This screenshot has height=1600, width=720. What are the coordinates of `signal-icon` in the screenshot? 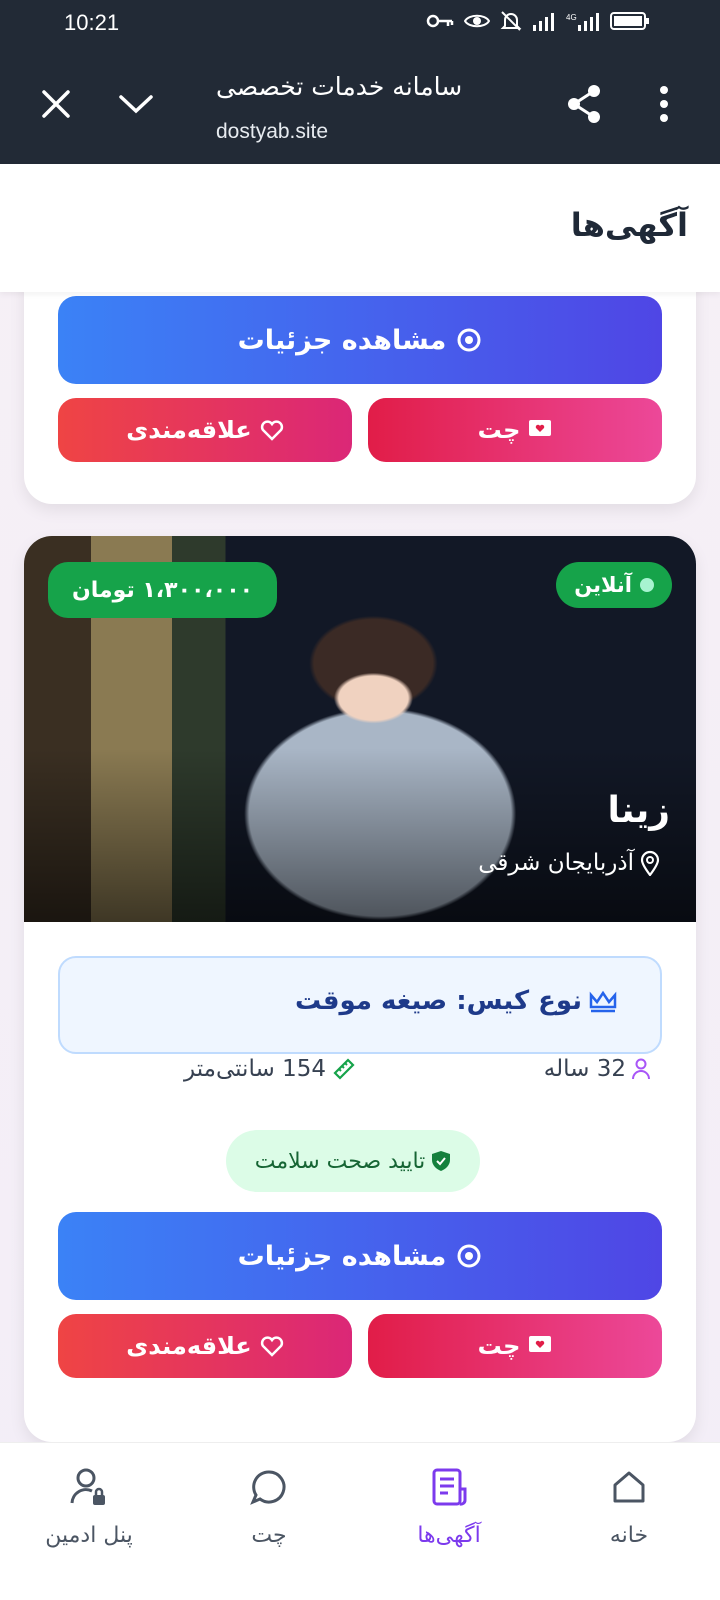 It's located at (543, 22).